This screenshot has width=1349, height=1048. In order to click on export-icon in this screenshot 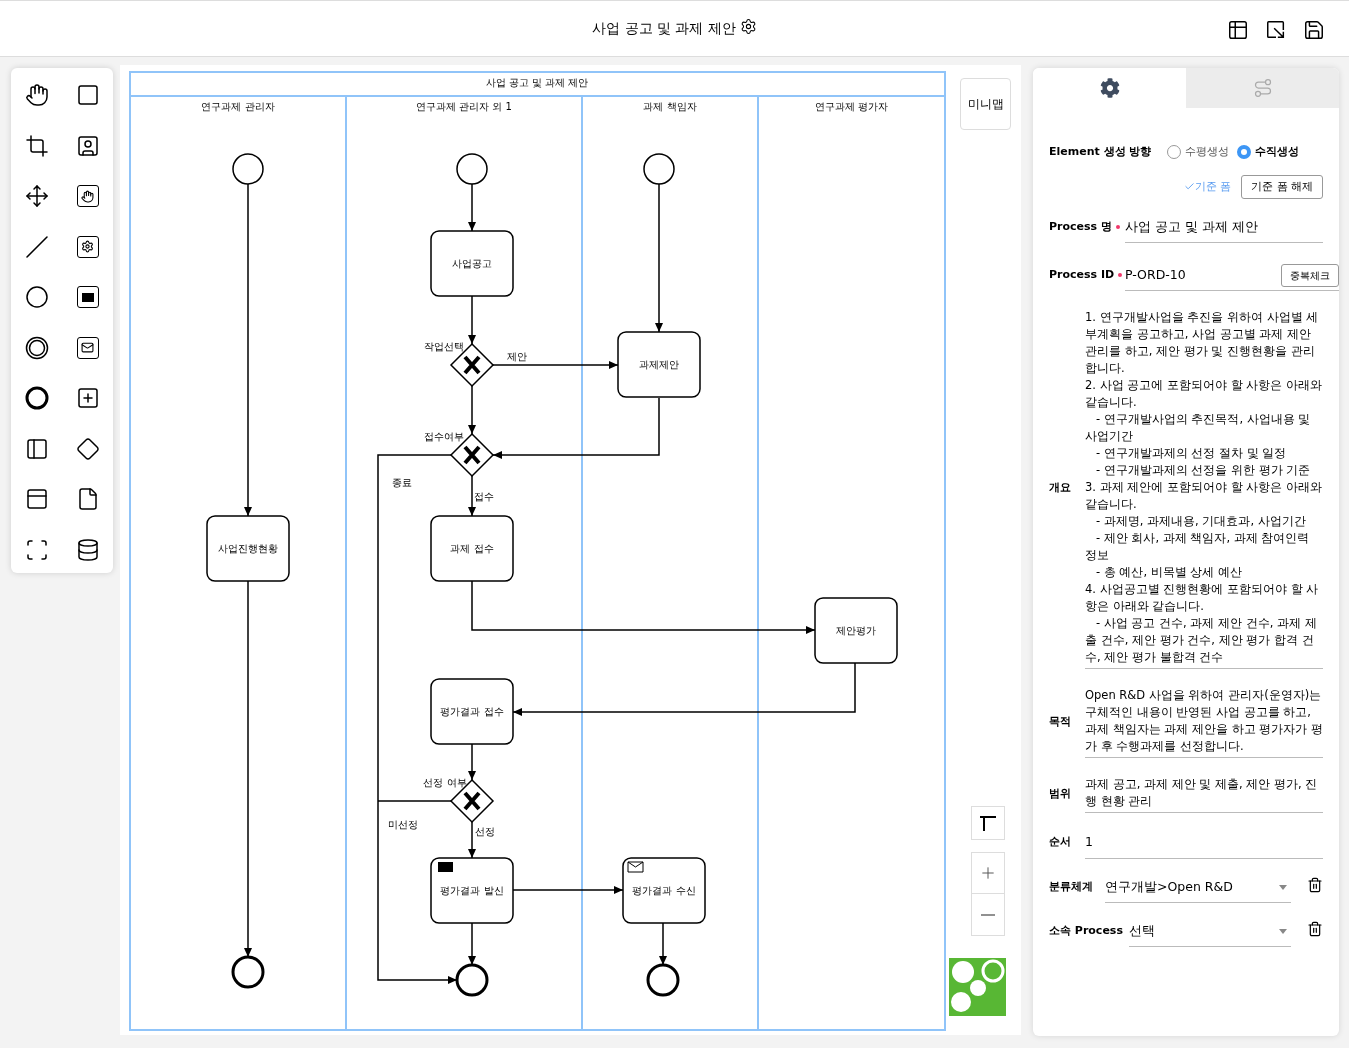, I will do `click(1276, 30)`.